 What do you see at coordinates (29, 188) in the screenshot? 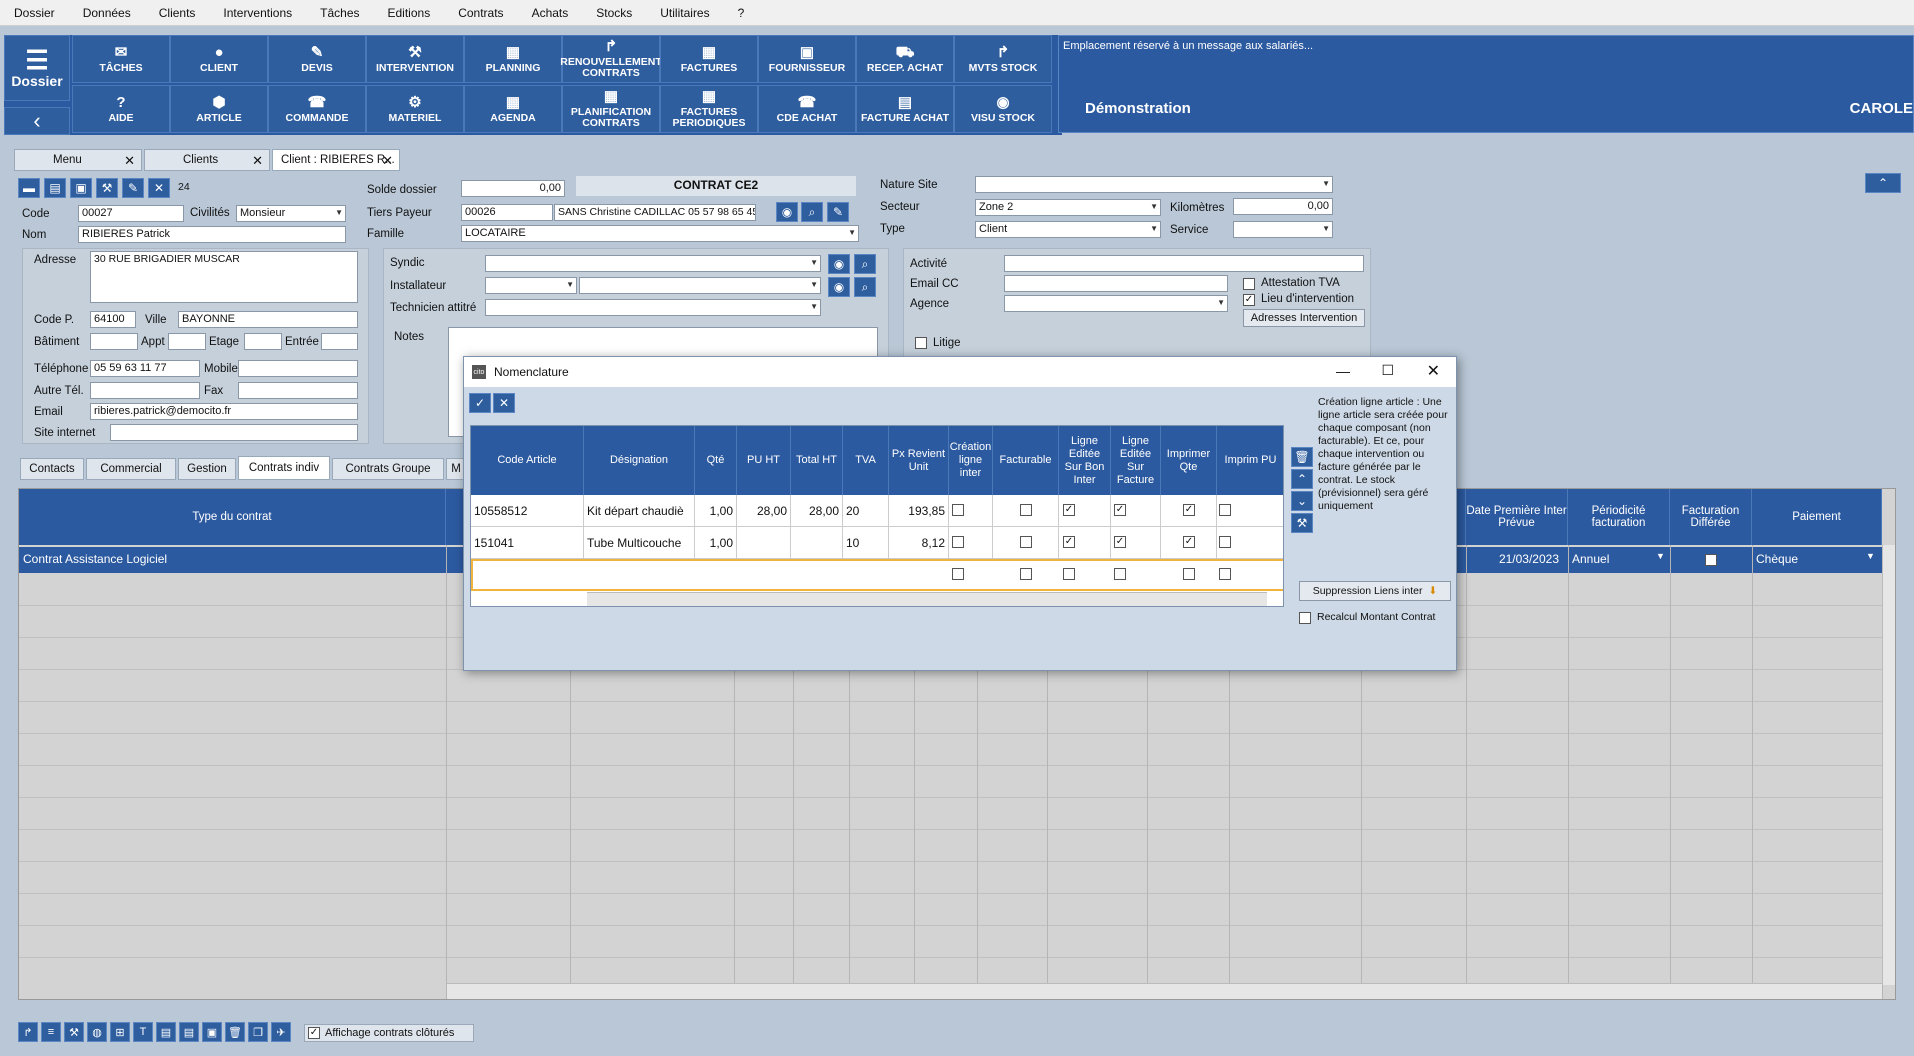
I see `open-button: ▬` at bounding box center [29, 188].